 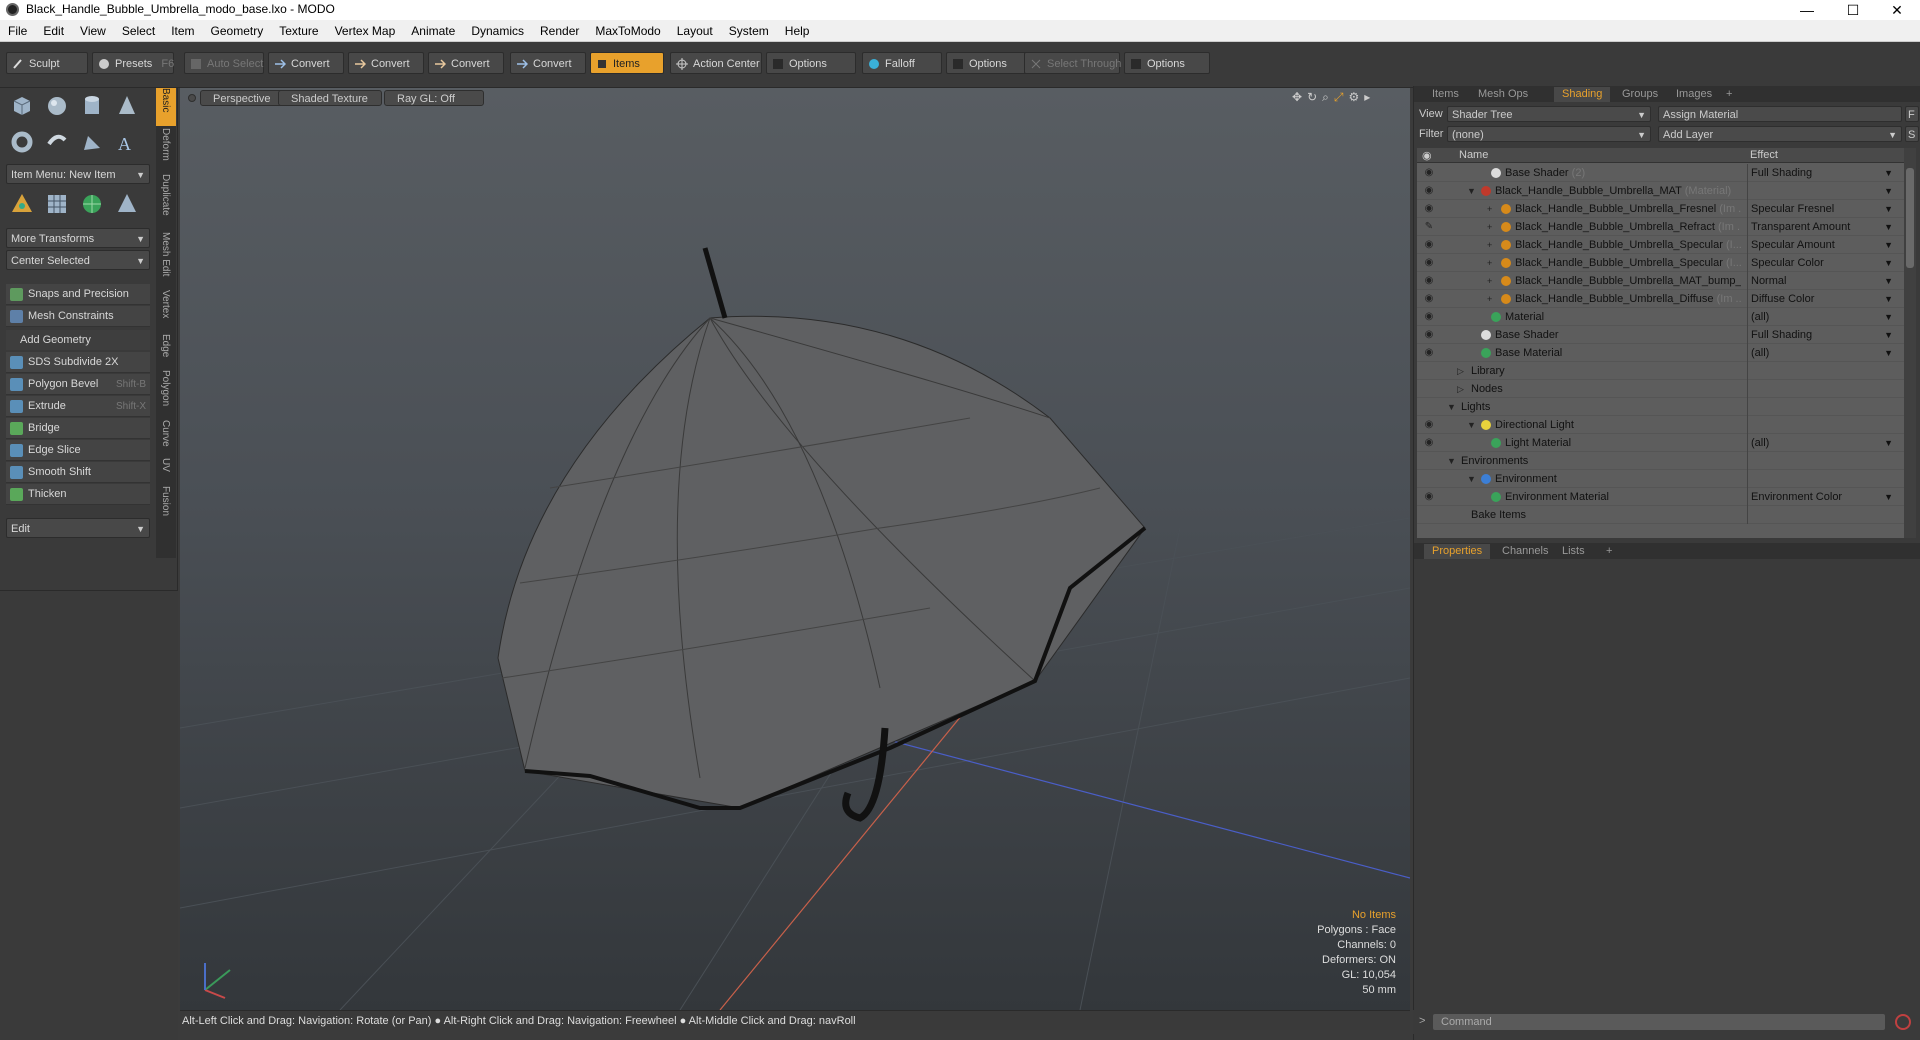 What do you see at coordinates (986, 63) in the screenshot?
I see `options-button-2: Options` at bounding box center [986, 63].